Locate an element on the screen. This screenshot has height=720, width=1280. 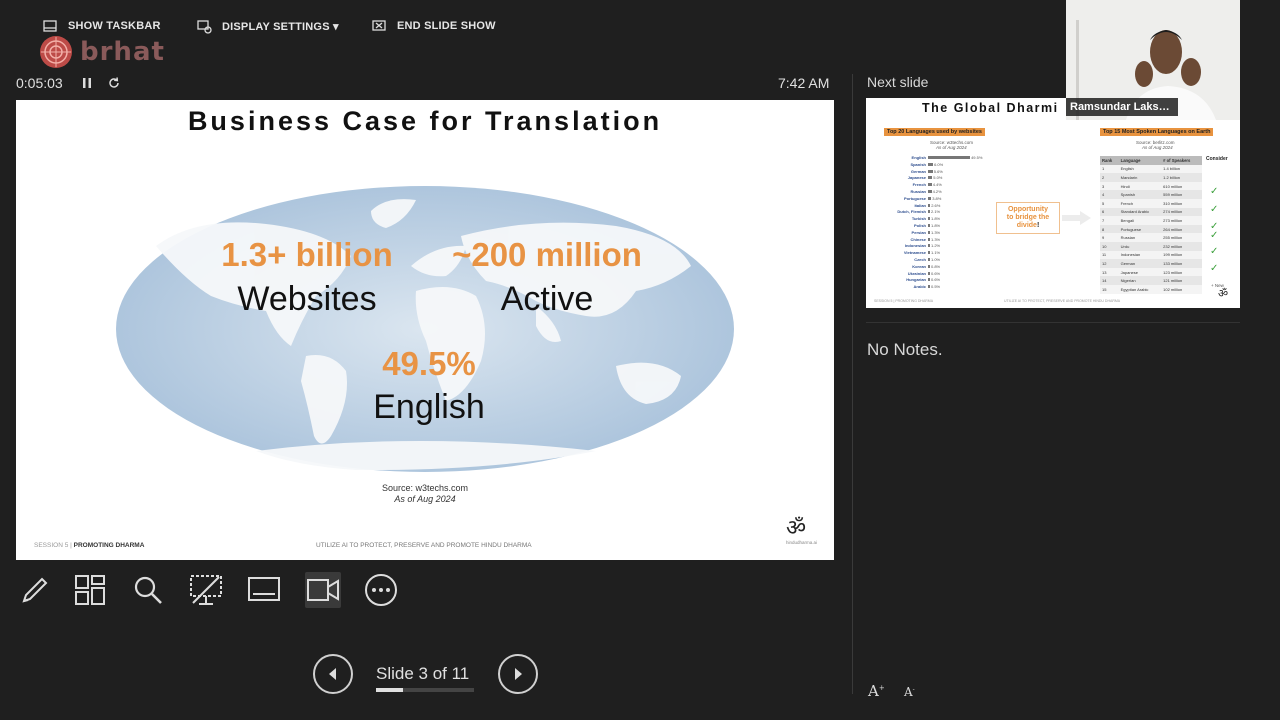
language-cell: Egyptian Arabic is located at coordinates (1140, 289).